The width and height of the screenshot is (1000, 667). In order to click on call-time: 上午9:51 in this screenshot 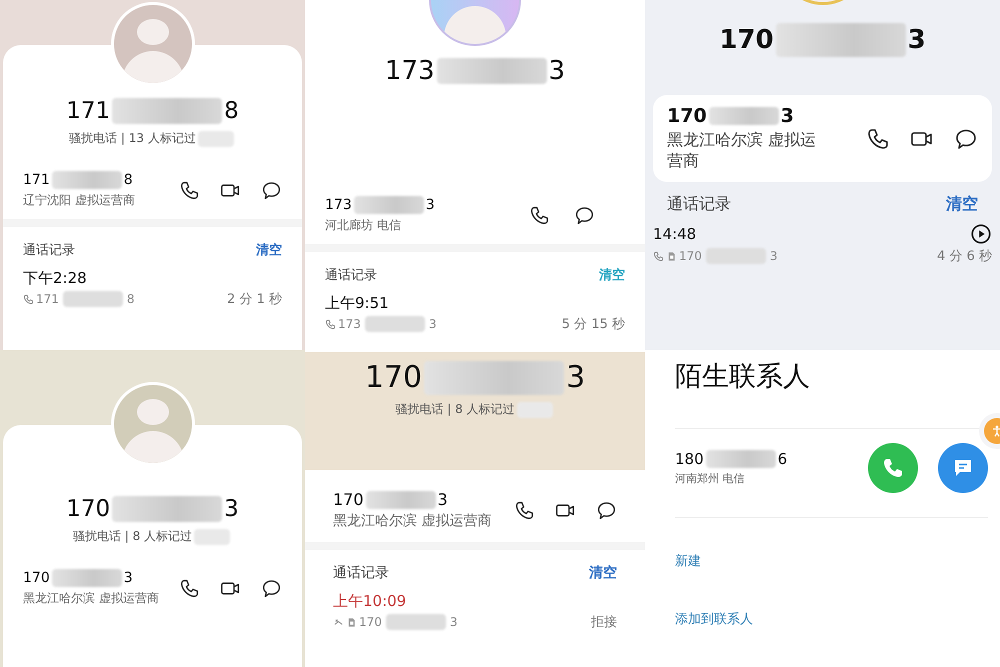, I will do `click(357, 303)`.